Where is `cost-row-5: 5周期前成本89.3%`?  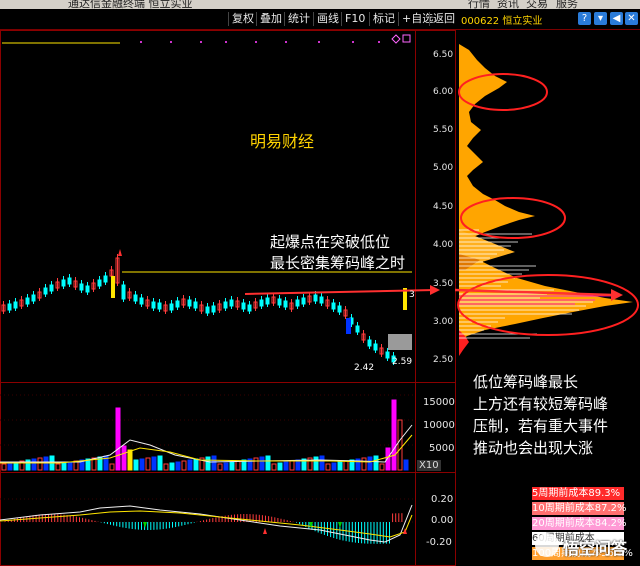
cost-row-5: 5周期前成本89.3% is located at coordinates (578, 493).